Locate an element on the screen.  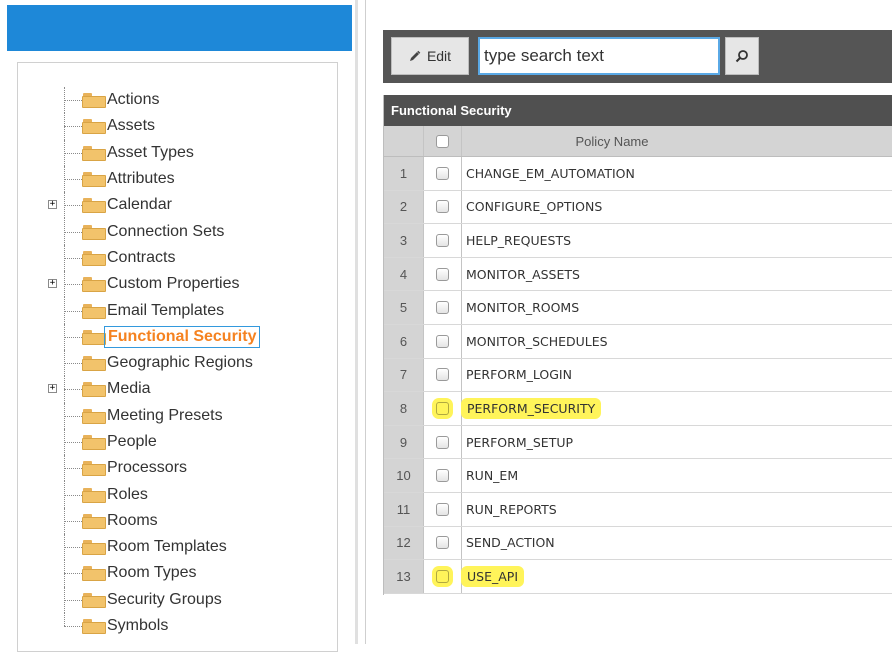
tree-item: Assets is located at coordinates (177, 126).